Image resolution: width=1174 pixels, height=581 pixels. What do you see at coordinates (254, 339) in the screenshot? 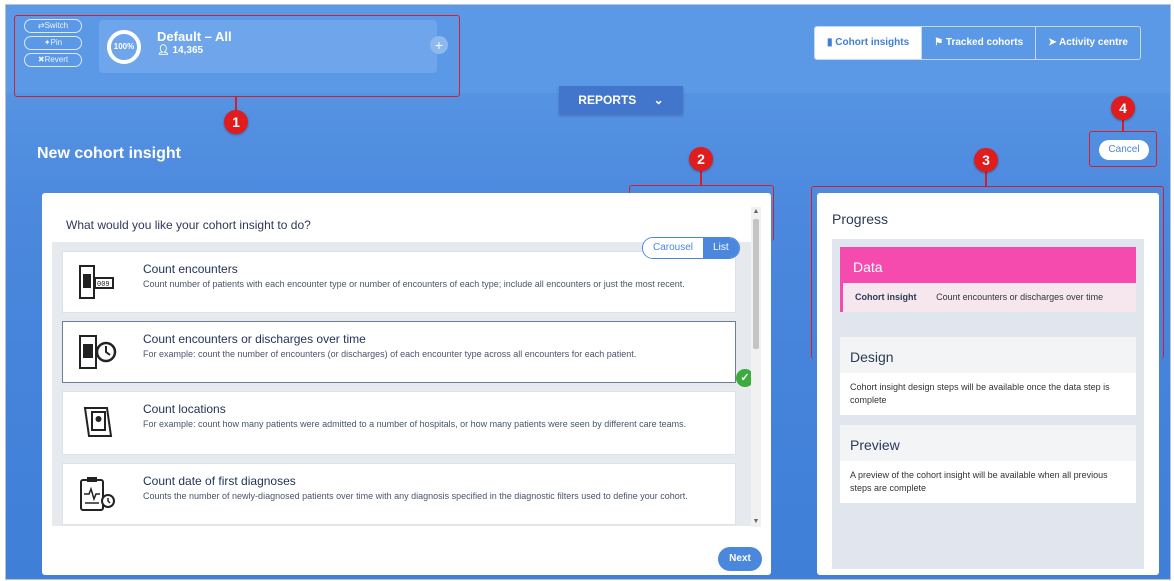
I see `item-title: Count encounters or discharges over time` at bounding box center [254, 339].